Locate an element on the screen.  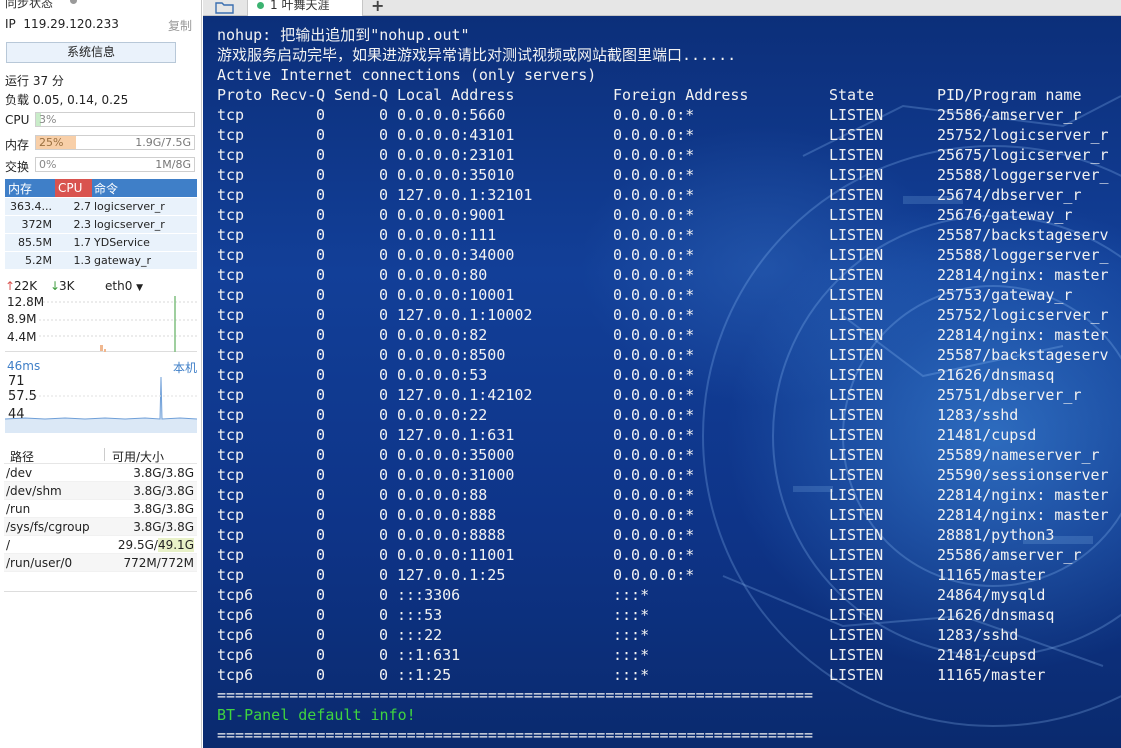
col-recvq-header: Recv-Q is located at coordinates (298, 95).